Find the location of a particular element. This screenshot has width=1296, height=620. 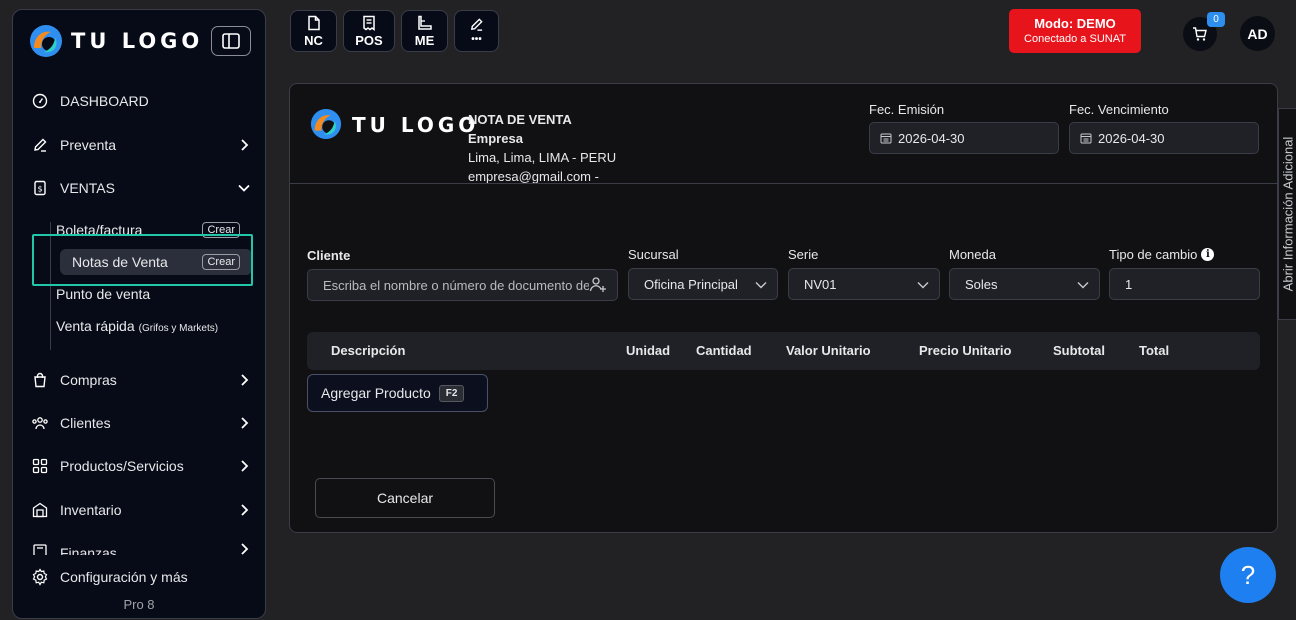

toolbar-pos-button: POS is located at coordinates (369, 31).